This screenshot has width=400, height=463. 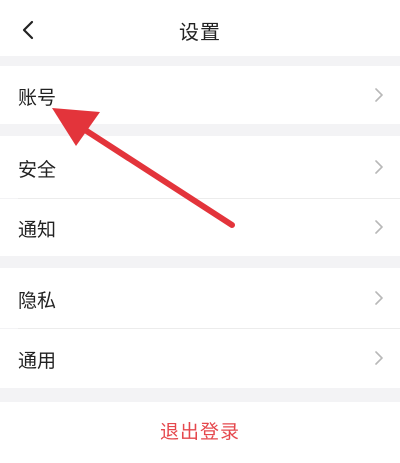 I want to click on settings-item-label: 隐私, so click(x=37, y=301).